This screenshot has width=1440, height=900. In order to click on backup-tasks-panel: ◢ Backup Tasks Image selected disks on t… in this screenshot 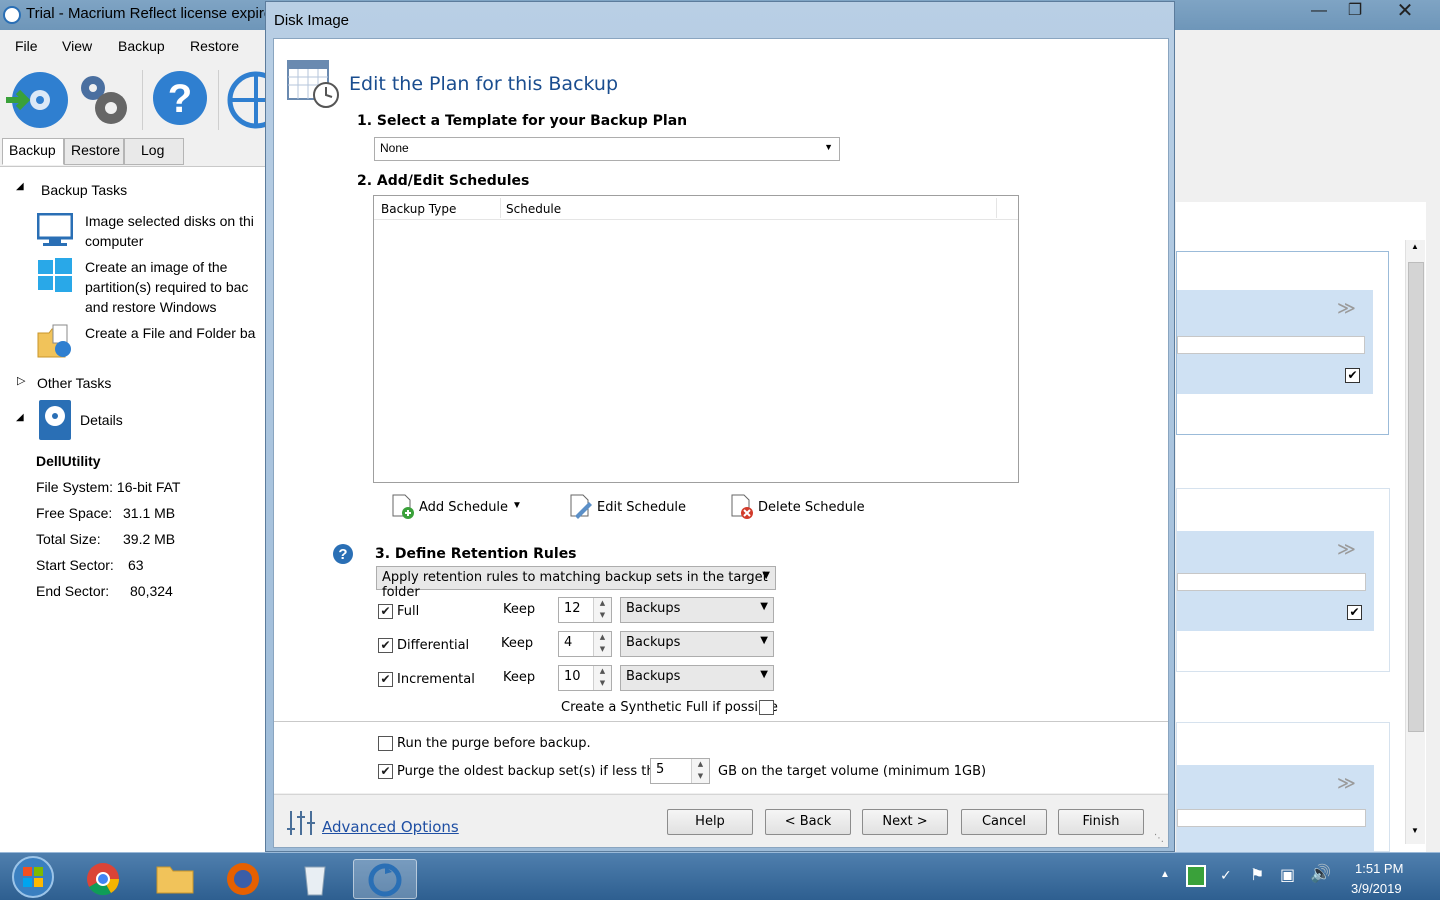, I will do `click(134, 509)`.